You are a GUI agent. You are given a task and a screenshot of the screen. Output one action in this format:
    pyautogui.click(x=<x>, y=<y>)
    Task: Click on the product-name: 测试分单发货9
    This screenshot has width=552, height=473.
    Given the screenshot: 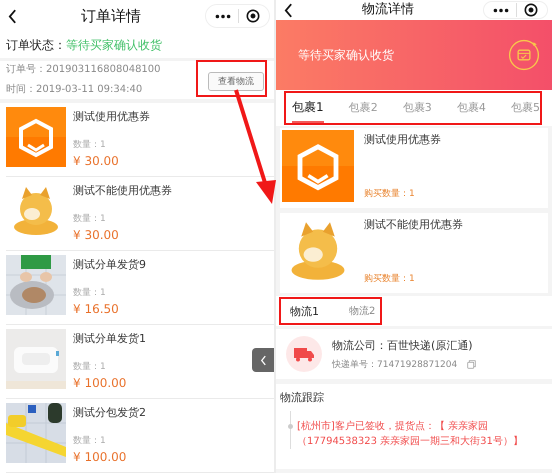 What is the action you would take?
    pyautogui.click(x=109, y=265)
    